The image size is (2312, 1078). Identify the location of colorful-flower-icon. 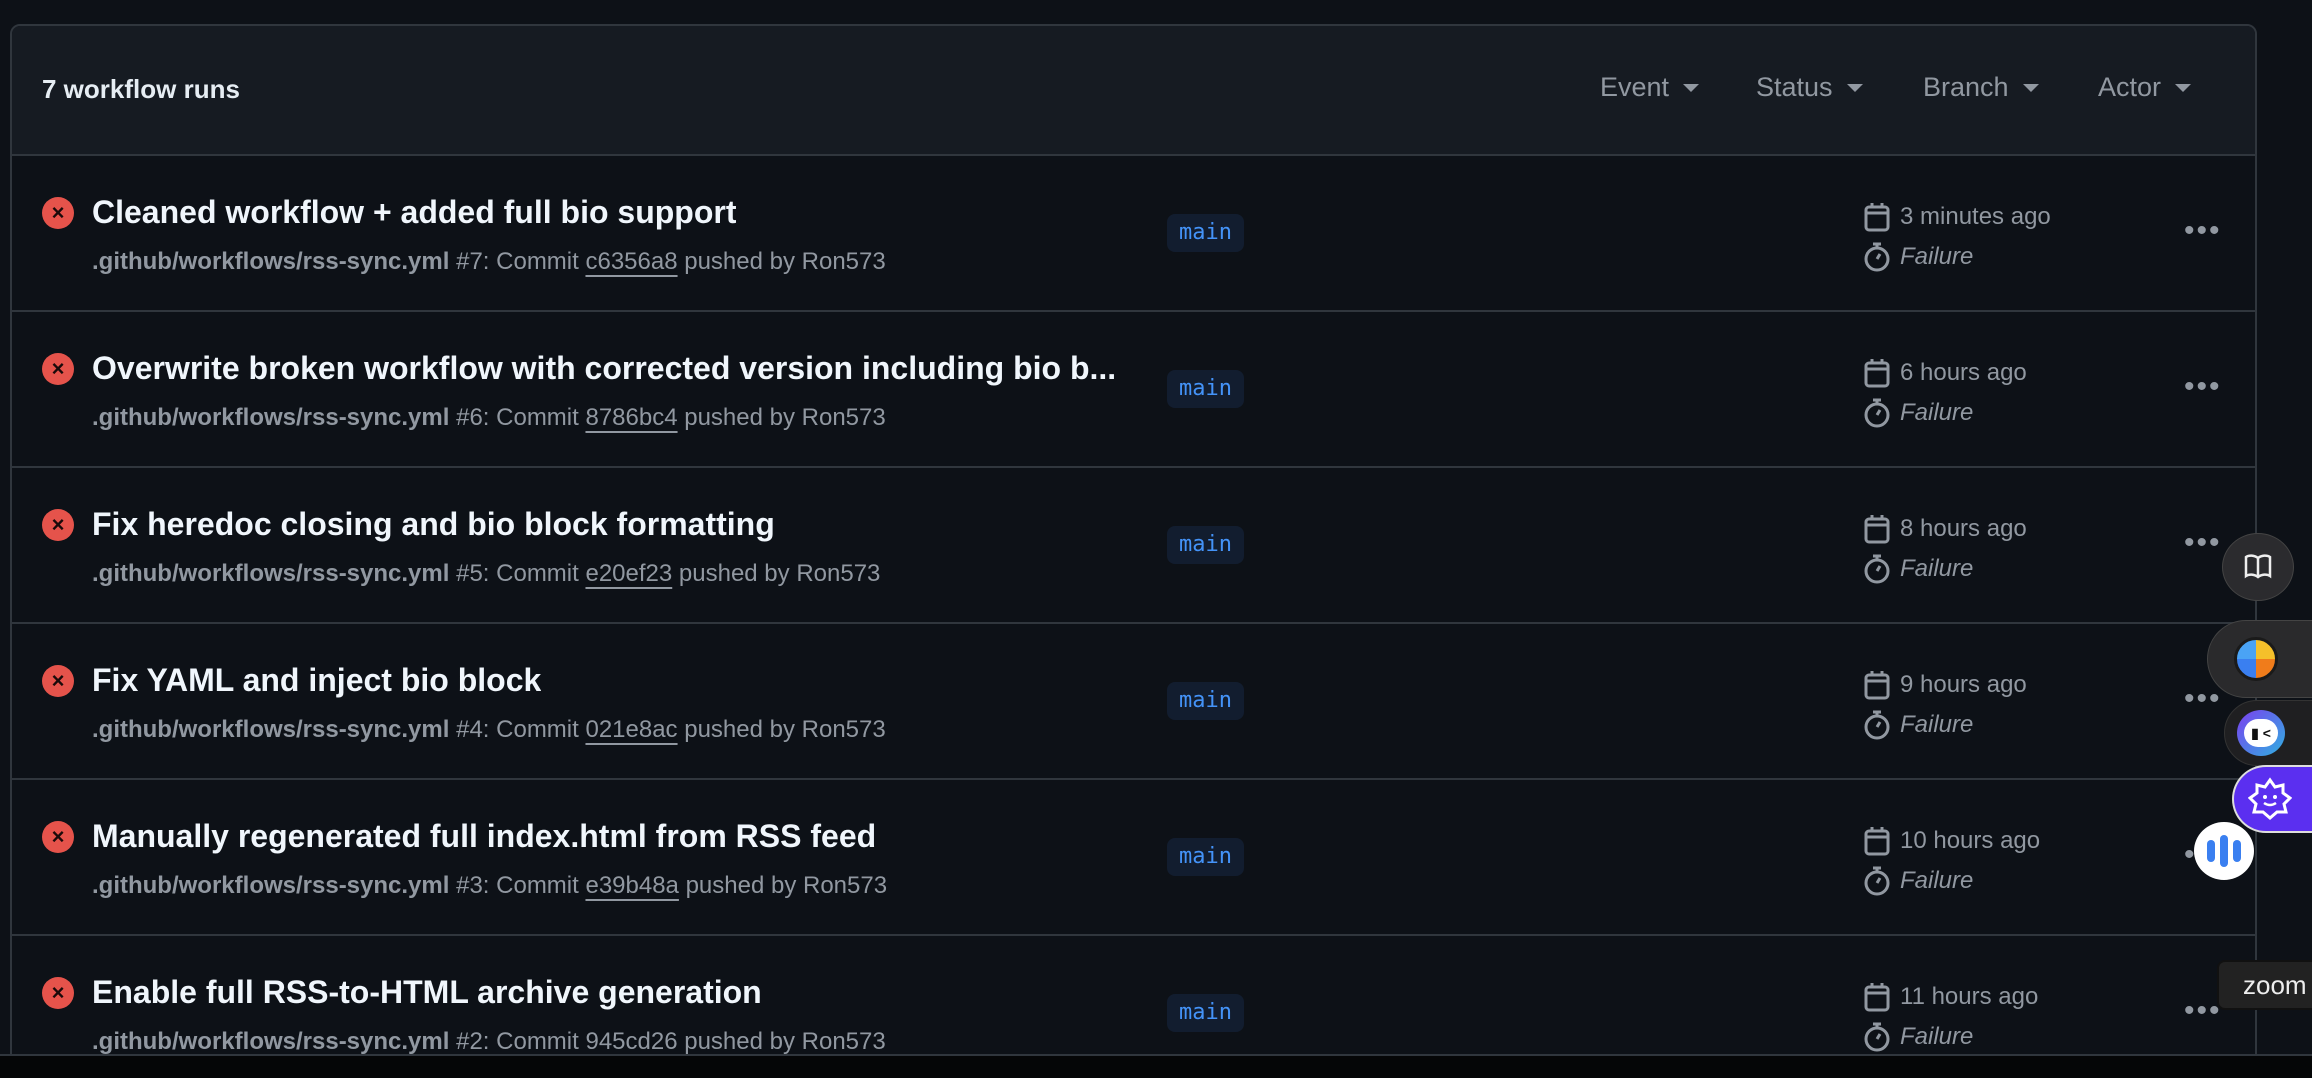
(2256, 659).